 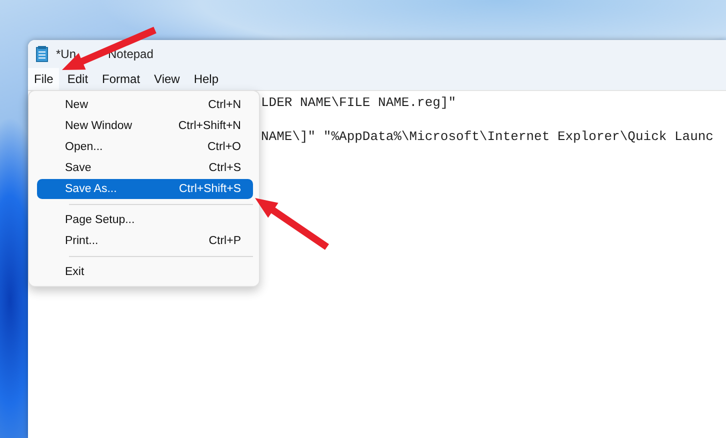 I want to click on menu-item: New Ctrl+N, so click(x=145, y=105).